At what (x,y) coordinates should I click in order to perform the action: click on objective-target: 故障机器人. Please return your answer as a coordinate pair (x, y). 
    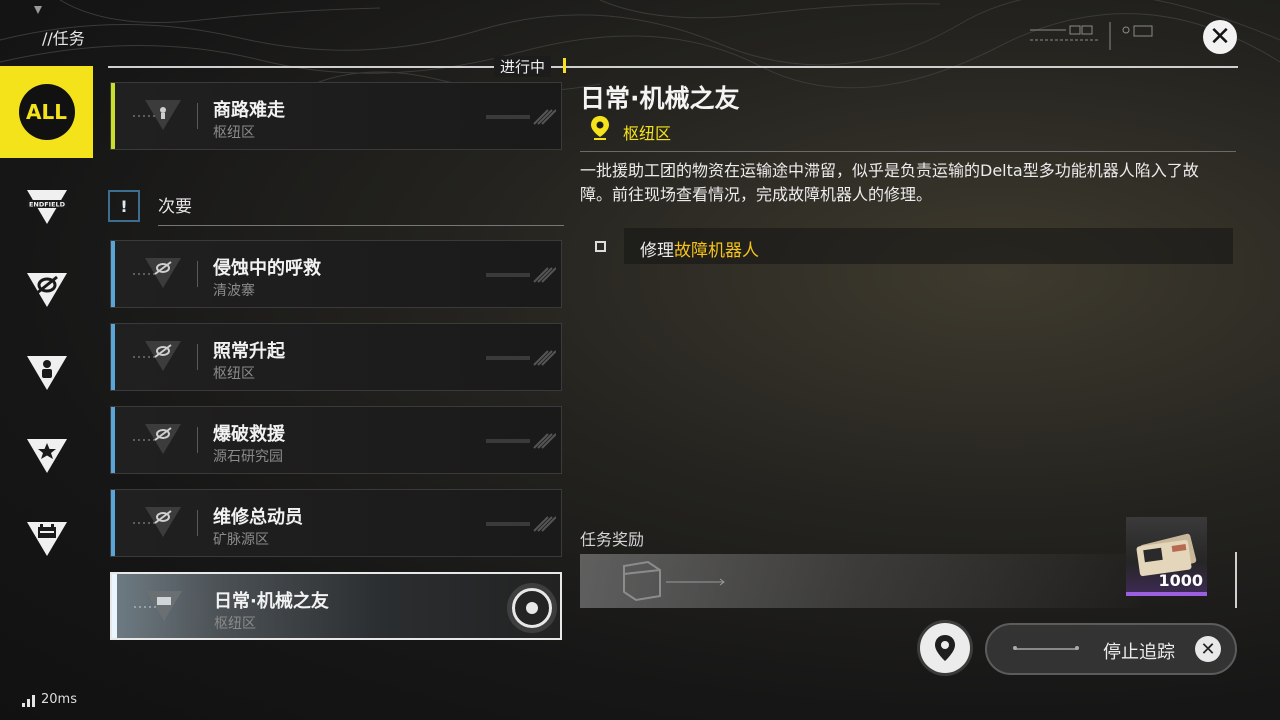
    Looking at the image, I should click on (716, 251).